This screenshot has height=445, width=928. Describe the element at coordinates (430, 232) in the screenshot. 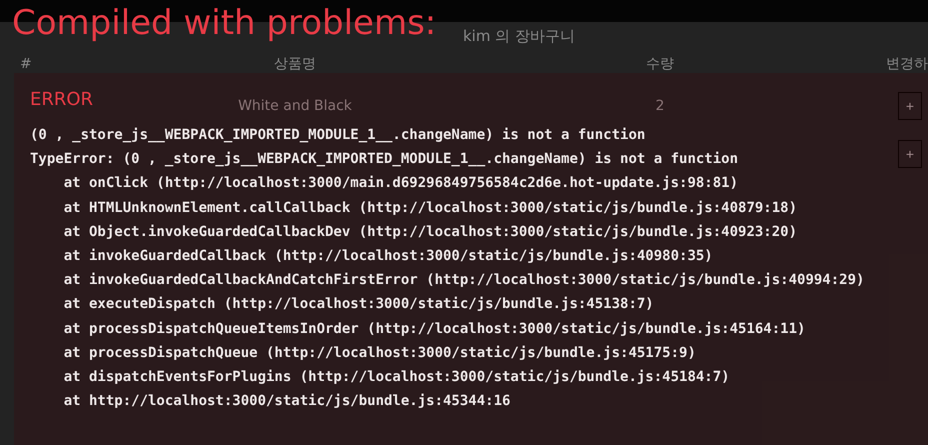

I see `stack-trace-line: at Object.invokeGuardedCallbackDev (http://localhost:3000/static/js/bundle.js:40923:20)` at that location.